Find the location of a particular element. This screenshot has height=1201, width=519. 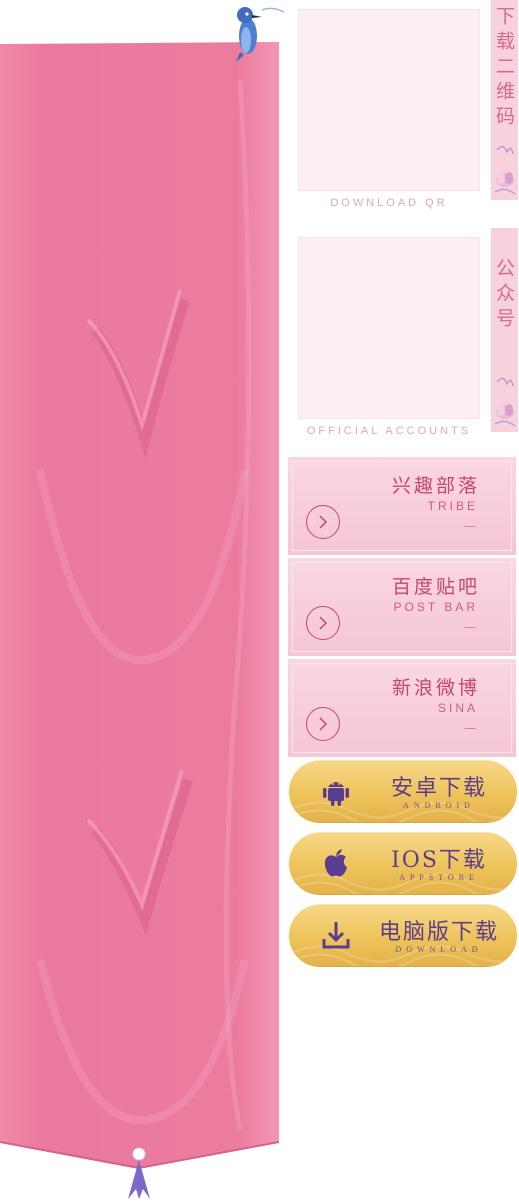

download-qr-block: DOWNLOAD QR is located at coordinates (389, 109).